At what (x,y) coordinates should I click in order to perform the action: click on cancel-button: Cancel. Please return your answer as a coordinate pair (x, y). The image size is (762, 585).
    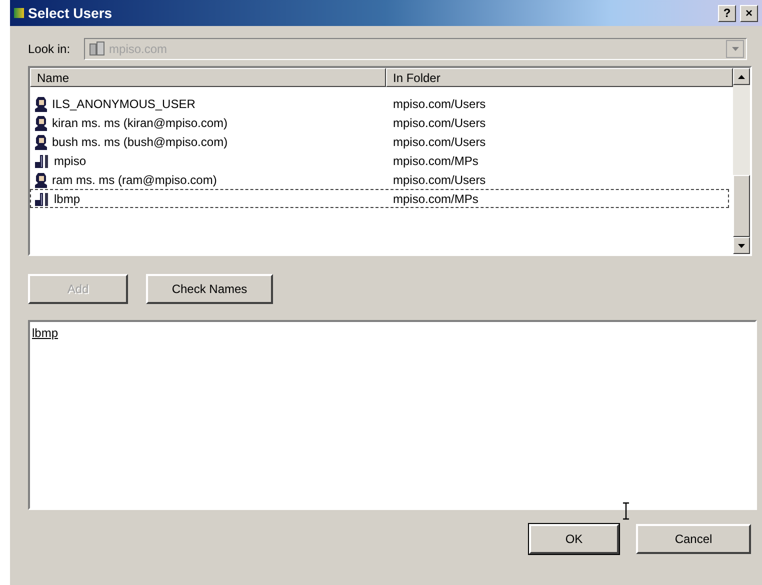
    Looking at the image, I should click on (693, 539).